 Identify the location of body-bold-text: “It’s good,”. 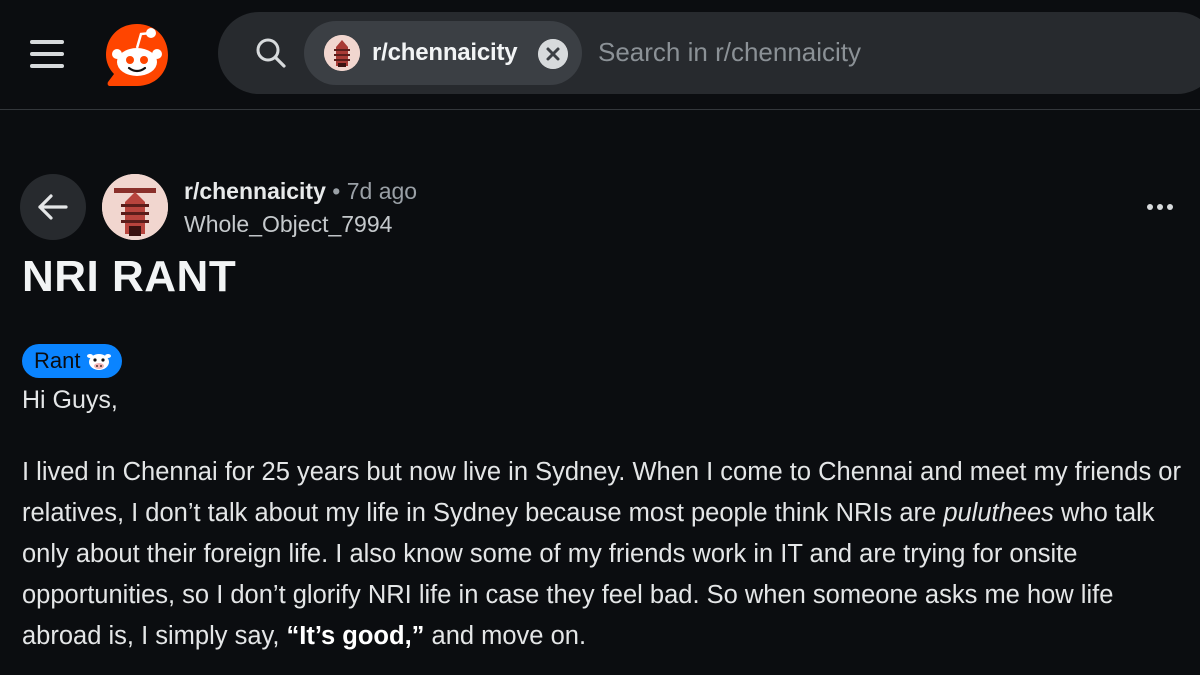
(355, 636).